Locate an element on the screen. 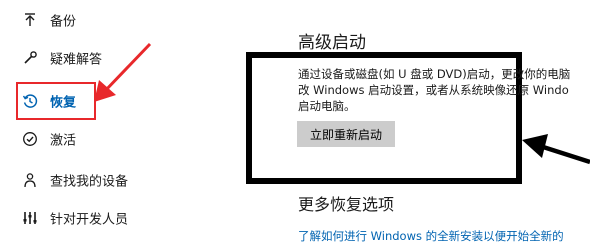 This screenshot has height=250, width=590. sidebar-item-backup: 备份 is located at coordinates (80, 20).